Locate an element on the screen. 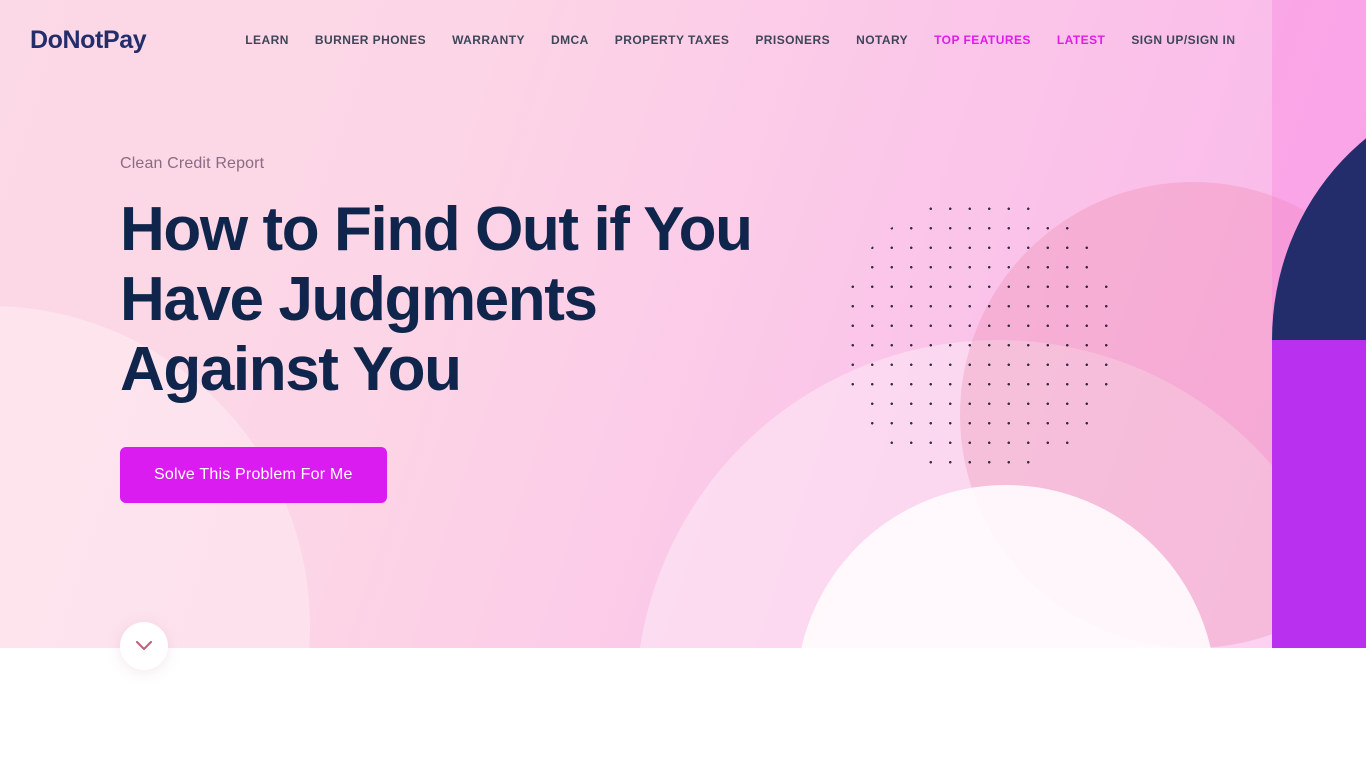 The image size is (1366, 768). decorative-band-pink is located at coordinates (1319, 324).